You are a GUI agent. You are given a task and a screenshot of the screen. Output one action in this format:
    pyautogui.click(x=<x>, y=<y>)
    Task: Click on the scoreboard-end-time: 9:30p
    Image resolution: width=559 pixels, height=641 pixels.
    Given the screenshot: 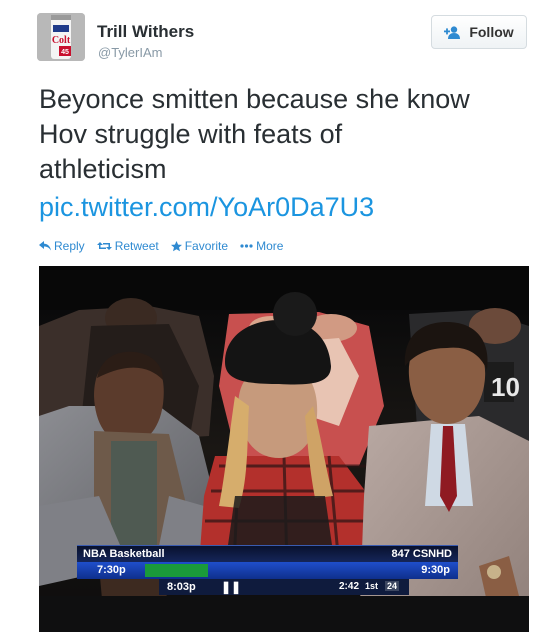 What is the action you would take?
    pyautogui.click(x=435, y=570)
    